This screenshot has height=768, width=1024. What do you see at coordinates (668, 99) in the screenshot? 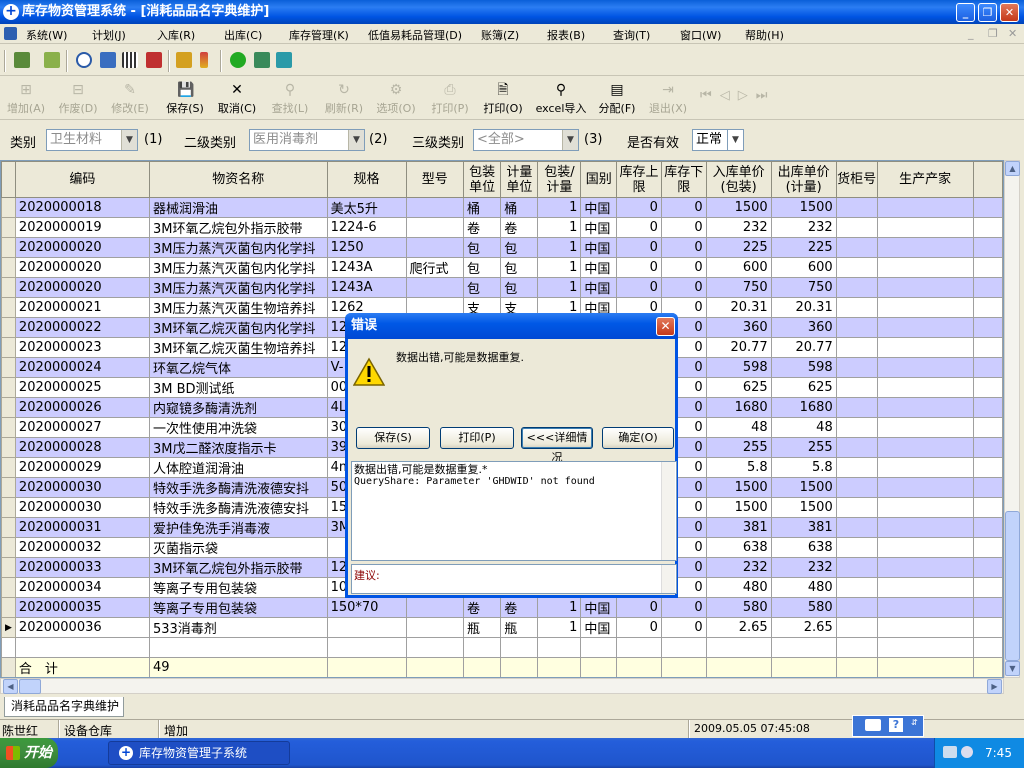
I see `exit-button: ⇥ 退出(X)` at bounding box center [668, 99].